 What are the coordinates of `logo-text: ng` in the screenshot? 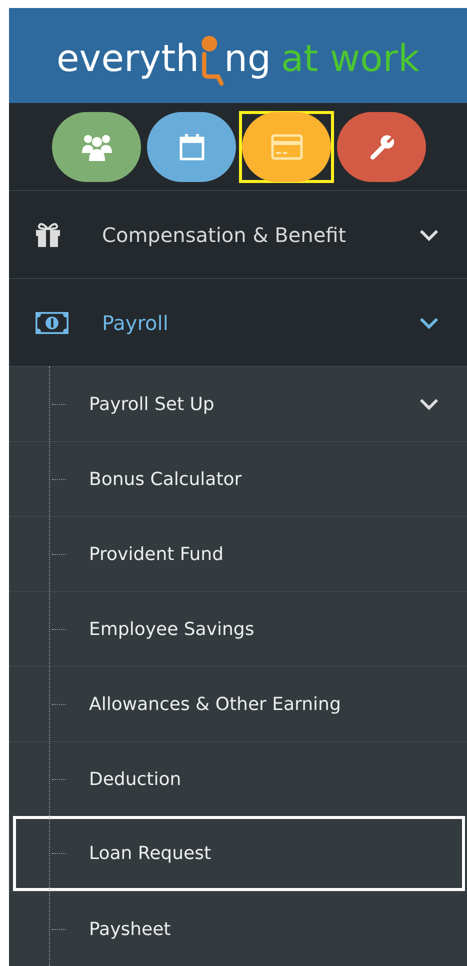 It's located at (247, 58).